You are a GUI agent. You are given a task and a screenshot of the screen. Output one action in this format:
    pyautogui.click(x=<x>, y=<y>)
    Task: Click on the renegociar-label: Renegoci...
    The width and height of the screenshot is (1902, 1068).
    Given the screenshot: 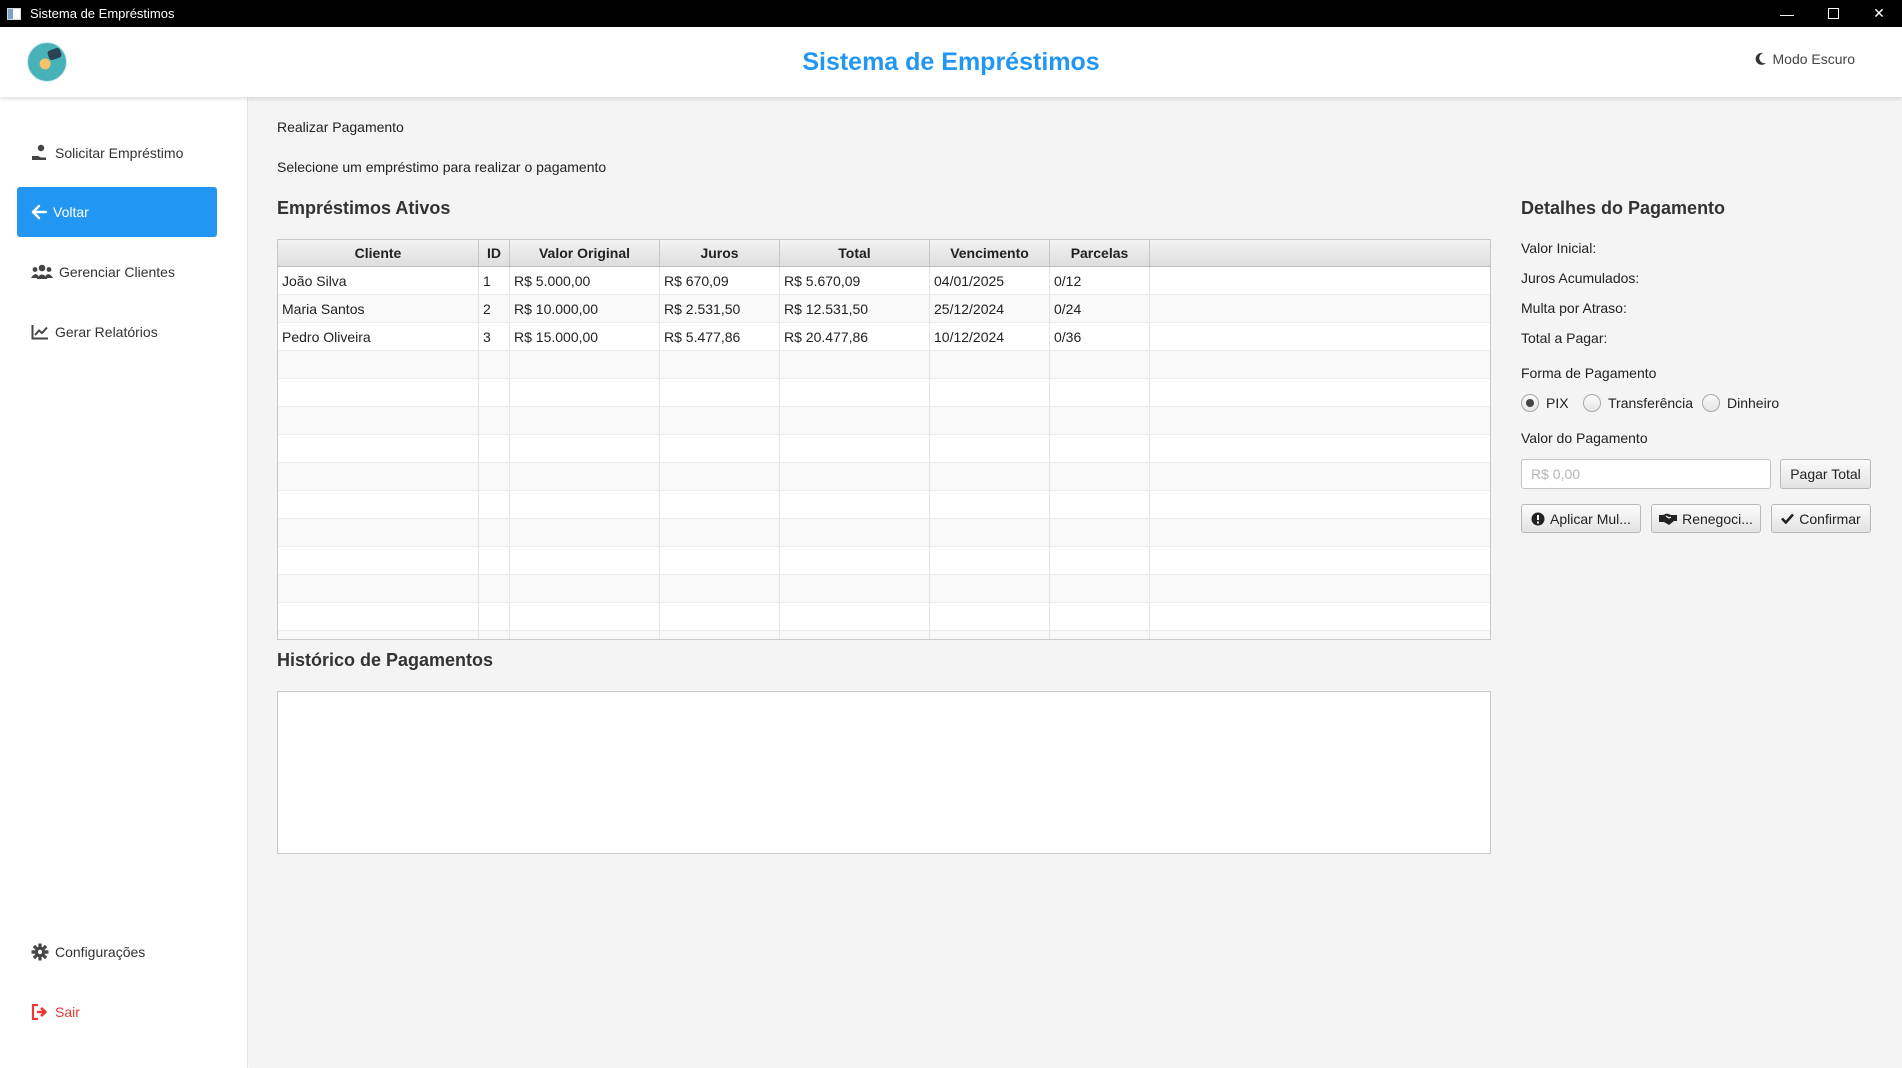 What is the action you would take?
    pyautogui.click(x=1717, y=518)
    